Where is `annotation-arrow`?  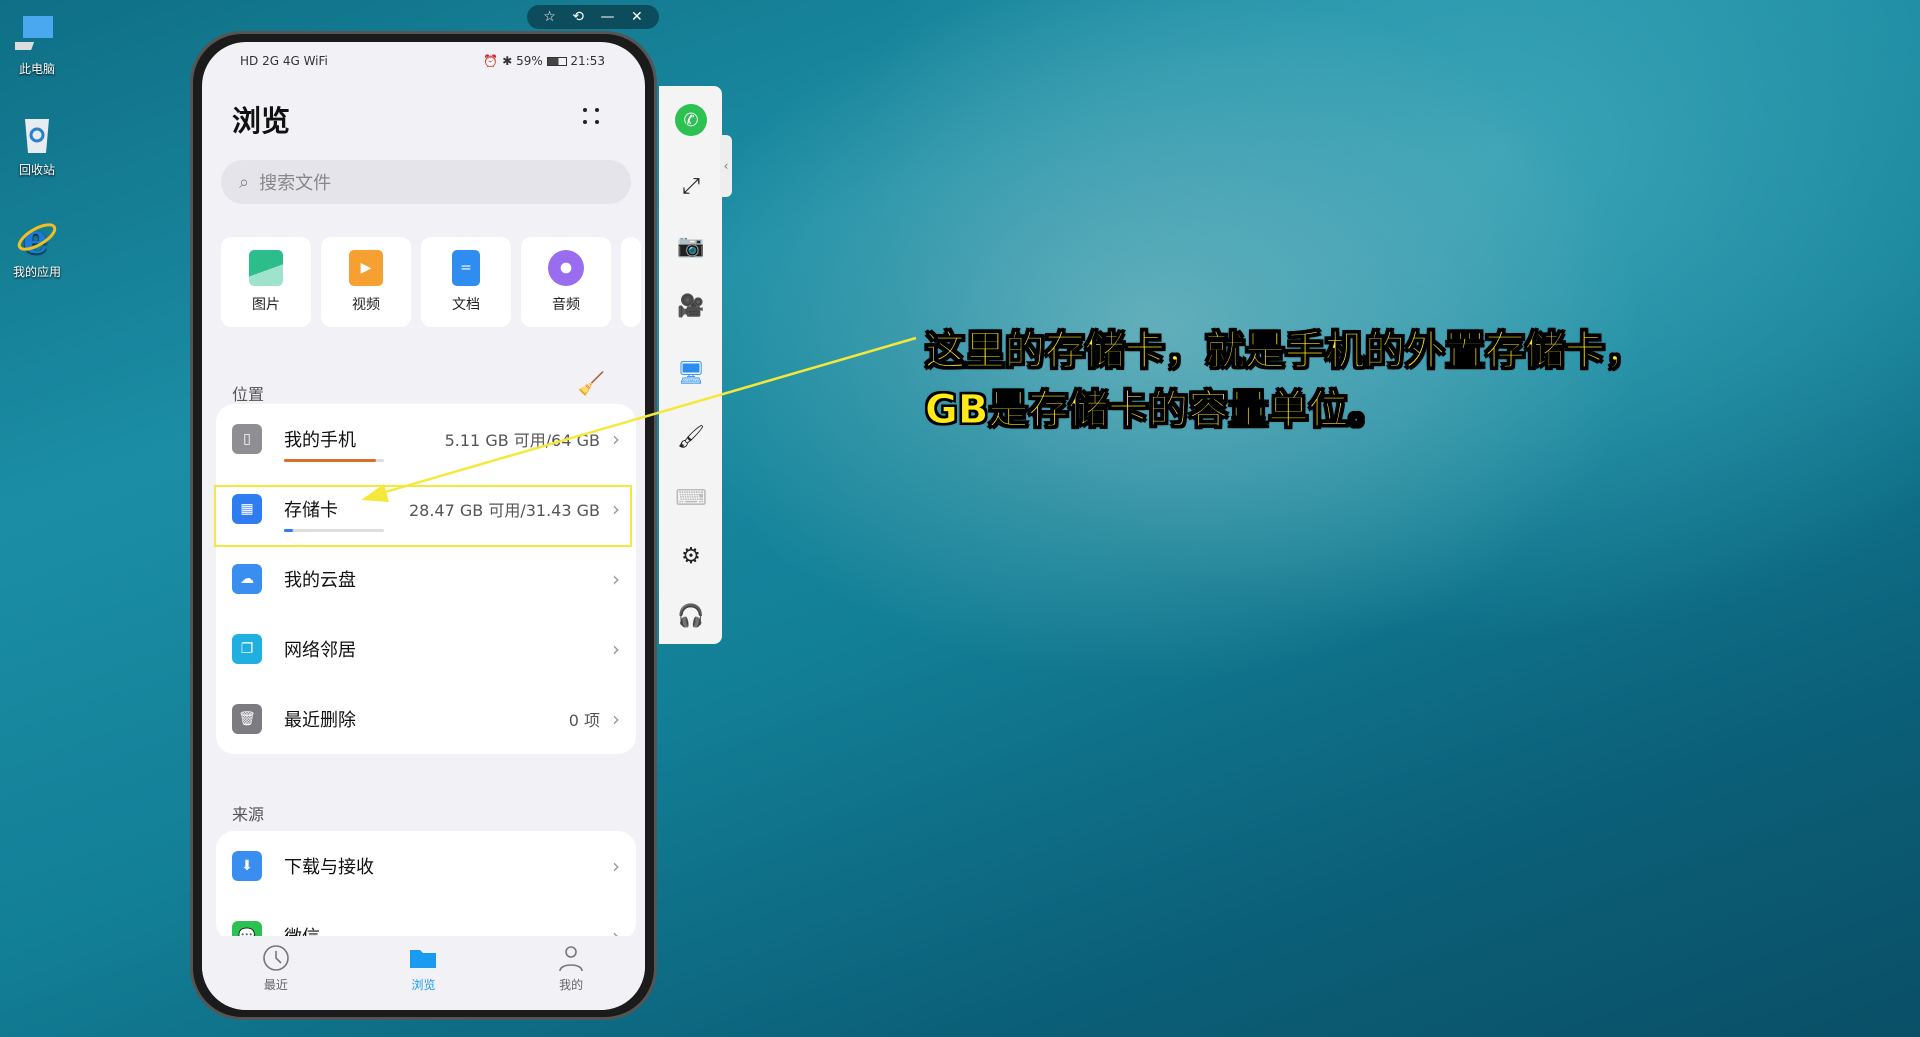
annotation-arrow is located at coordinates (639, 419).